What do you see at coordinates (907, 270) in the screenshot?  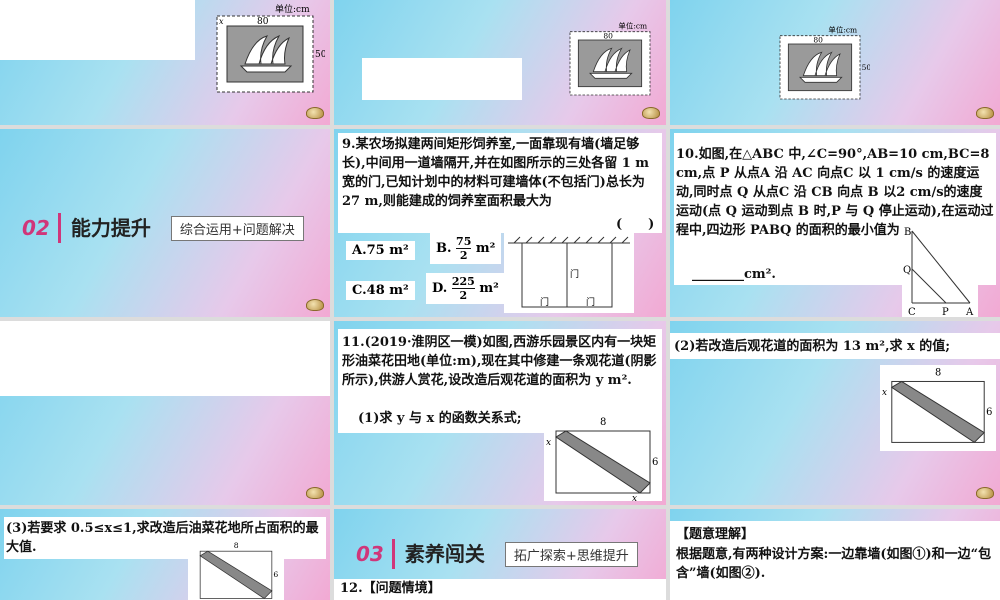 I see `label-q: Q` at bounding box center [907, 270].